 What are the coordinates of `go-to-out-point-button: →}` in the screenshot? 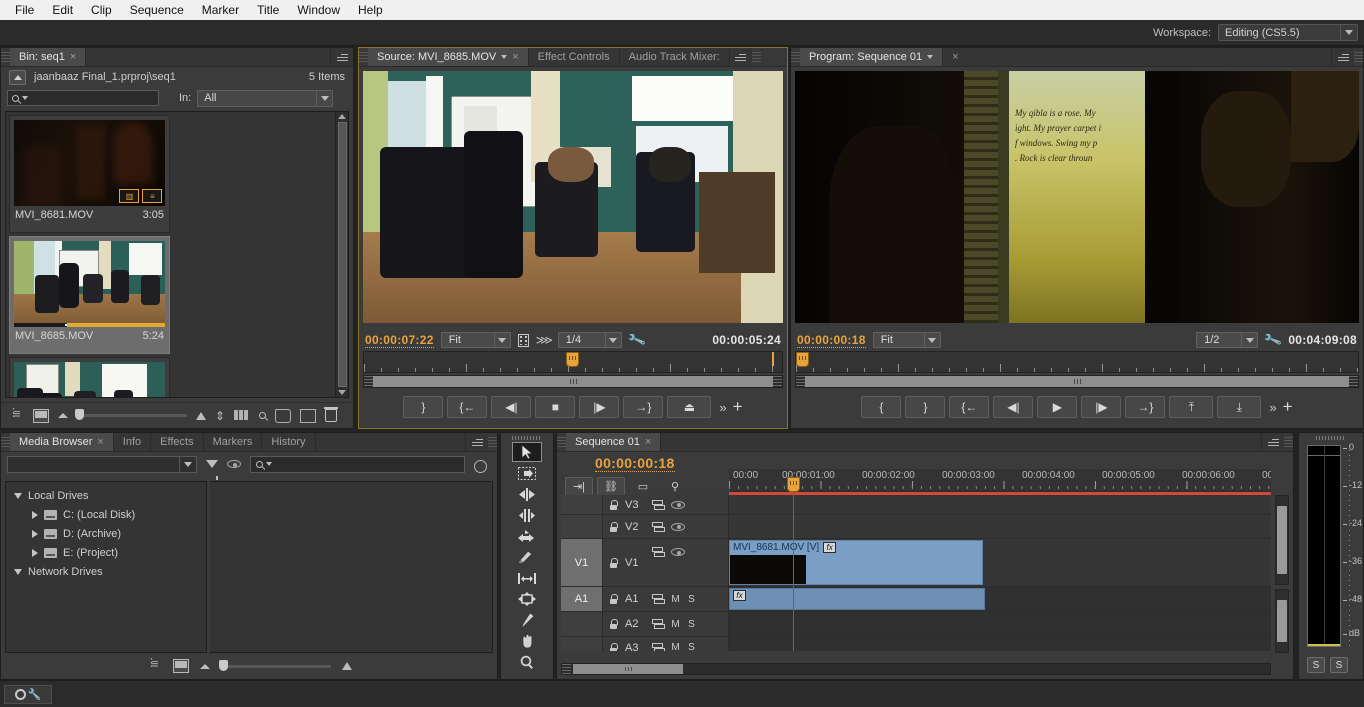 It's located at (1145, 407).